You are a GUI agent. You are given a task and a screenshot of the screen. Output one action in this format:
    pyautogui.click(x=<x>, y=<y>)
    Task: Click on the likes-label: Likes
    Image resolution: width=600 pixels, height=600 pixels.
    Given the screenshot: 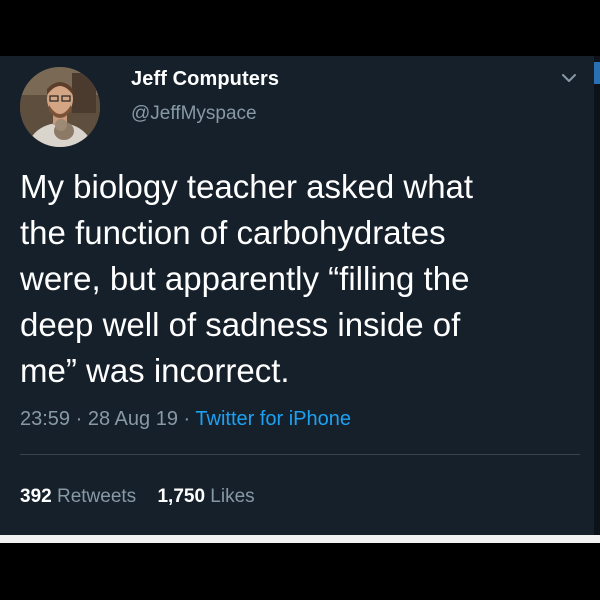 What is the action you would take?
    pyautogui.click(x=232, y=496)
    